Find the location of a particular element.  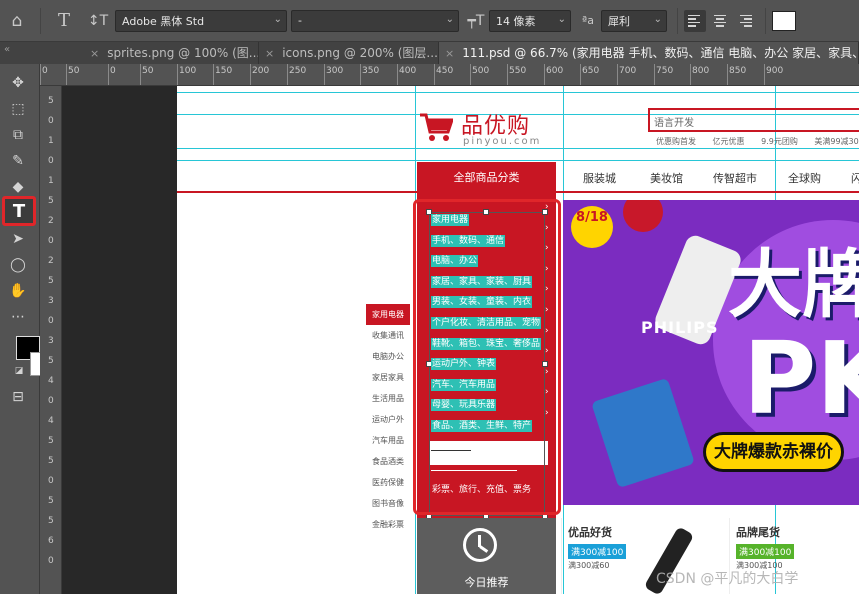

move-tool-icon: ✥ is located at coordinates (18, 83).